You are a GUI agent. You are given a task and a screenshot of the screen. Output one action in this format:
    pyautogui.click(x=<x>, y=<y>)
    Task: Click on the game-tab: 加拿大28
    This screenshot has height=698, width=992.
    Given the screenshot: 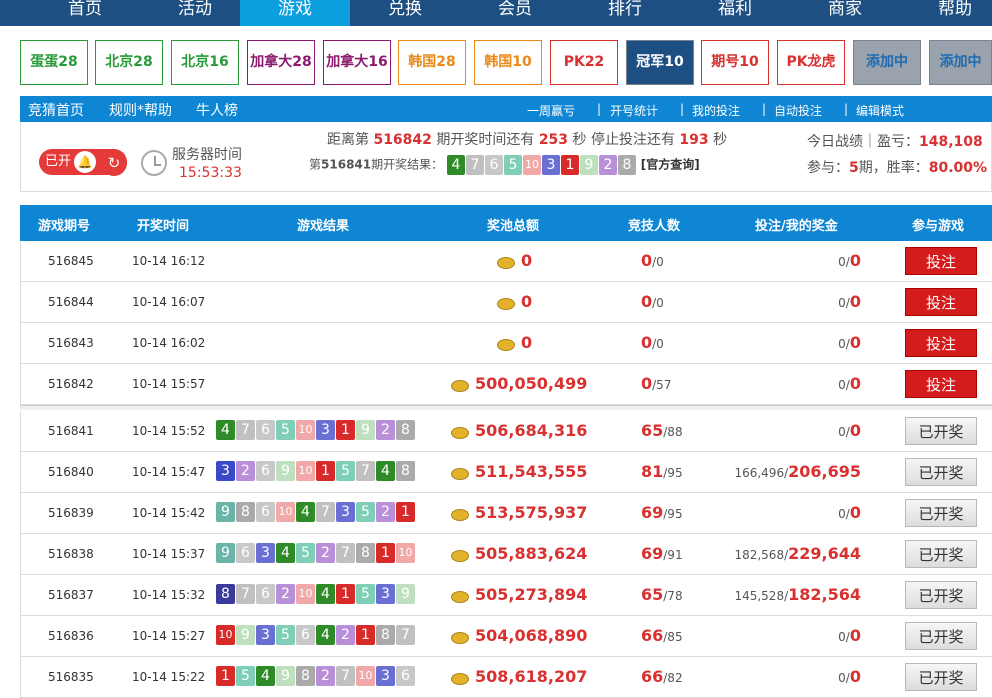 What is the action you would take?
    pyautogui.click(x=281, y=62)
    